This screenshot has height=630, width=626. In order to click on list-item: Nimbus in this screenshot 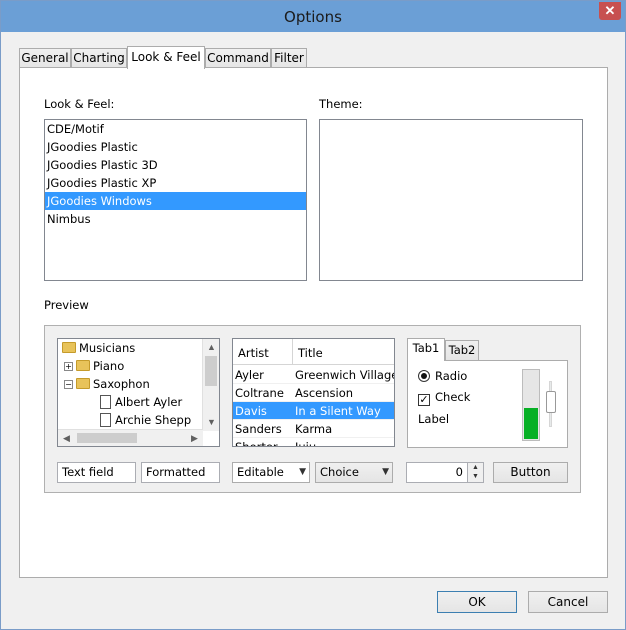, I will do `click(175, 219)`.